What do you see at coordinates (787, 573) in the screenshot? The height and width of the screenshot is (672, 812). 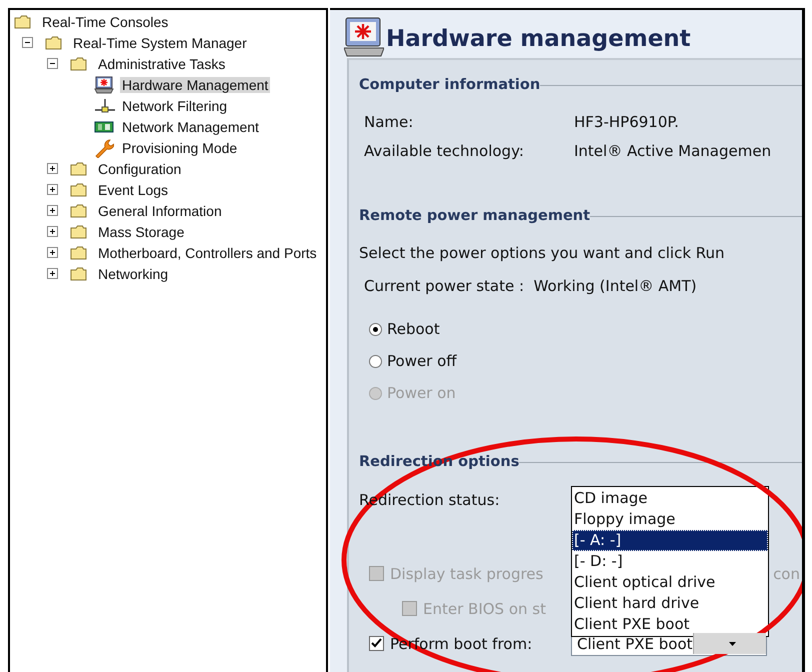 I see `checkbox-label: con` at bounding box center [787, 573].